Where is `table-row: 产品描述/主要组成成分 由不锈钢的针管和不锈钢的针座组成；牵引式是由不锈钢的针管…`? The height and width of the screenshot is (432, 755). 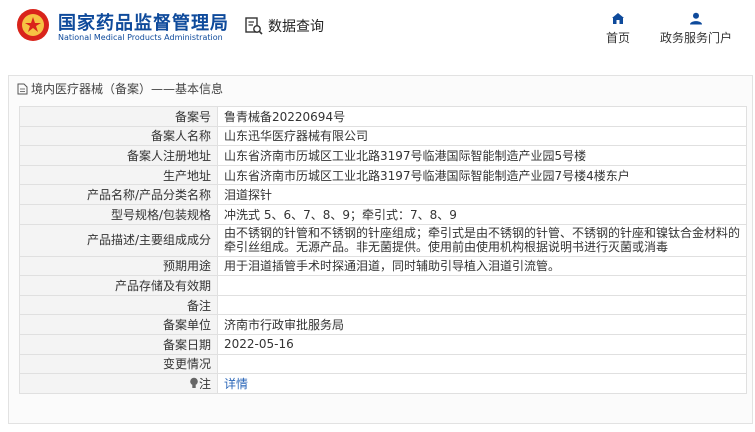
table-row: 产品描述/主要组成成分 由不锈钢的针管和不锈钢的针座组成；牵引式是由不锈钢的针管… is located at coordinates (383, 240).